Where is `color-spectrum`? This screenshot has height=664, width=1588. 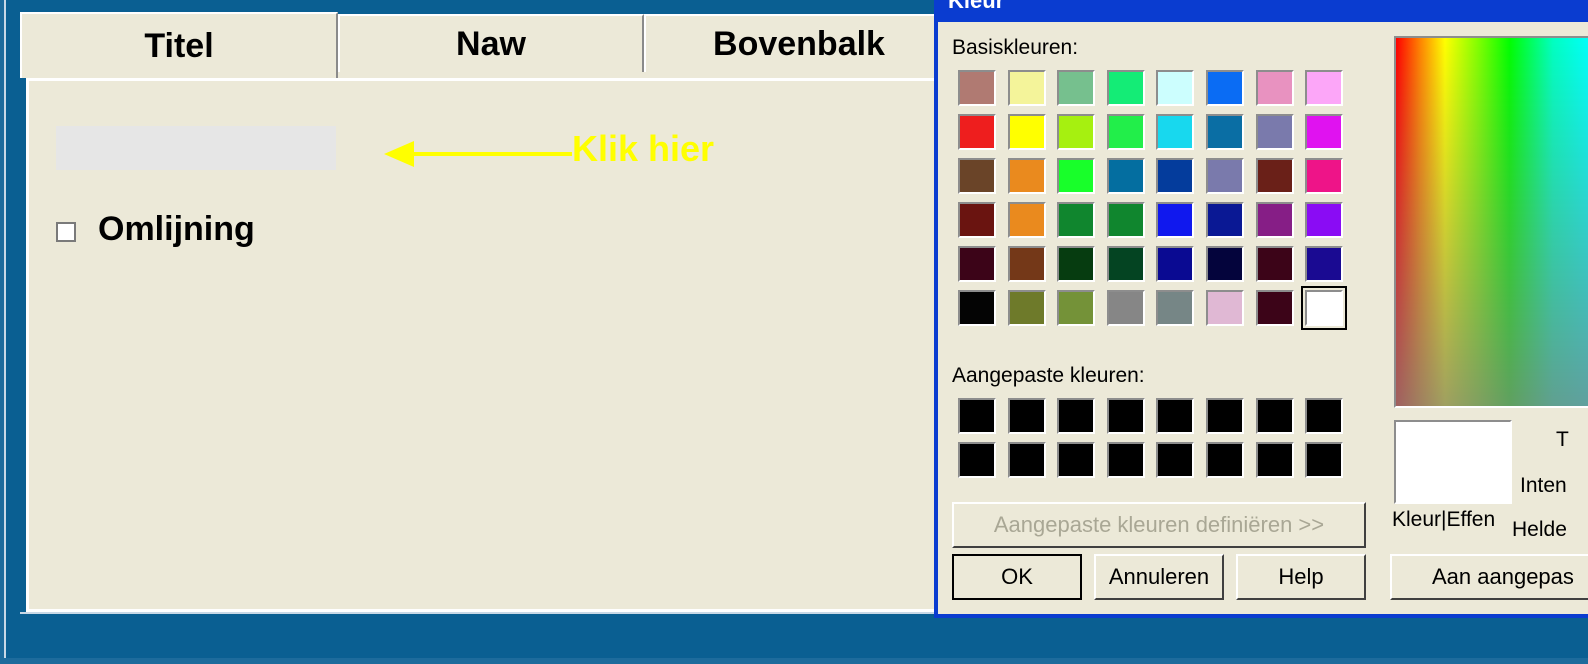 color-spectrum is located at coordinates (1491, 222).